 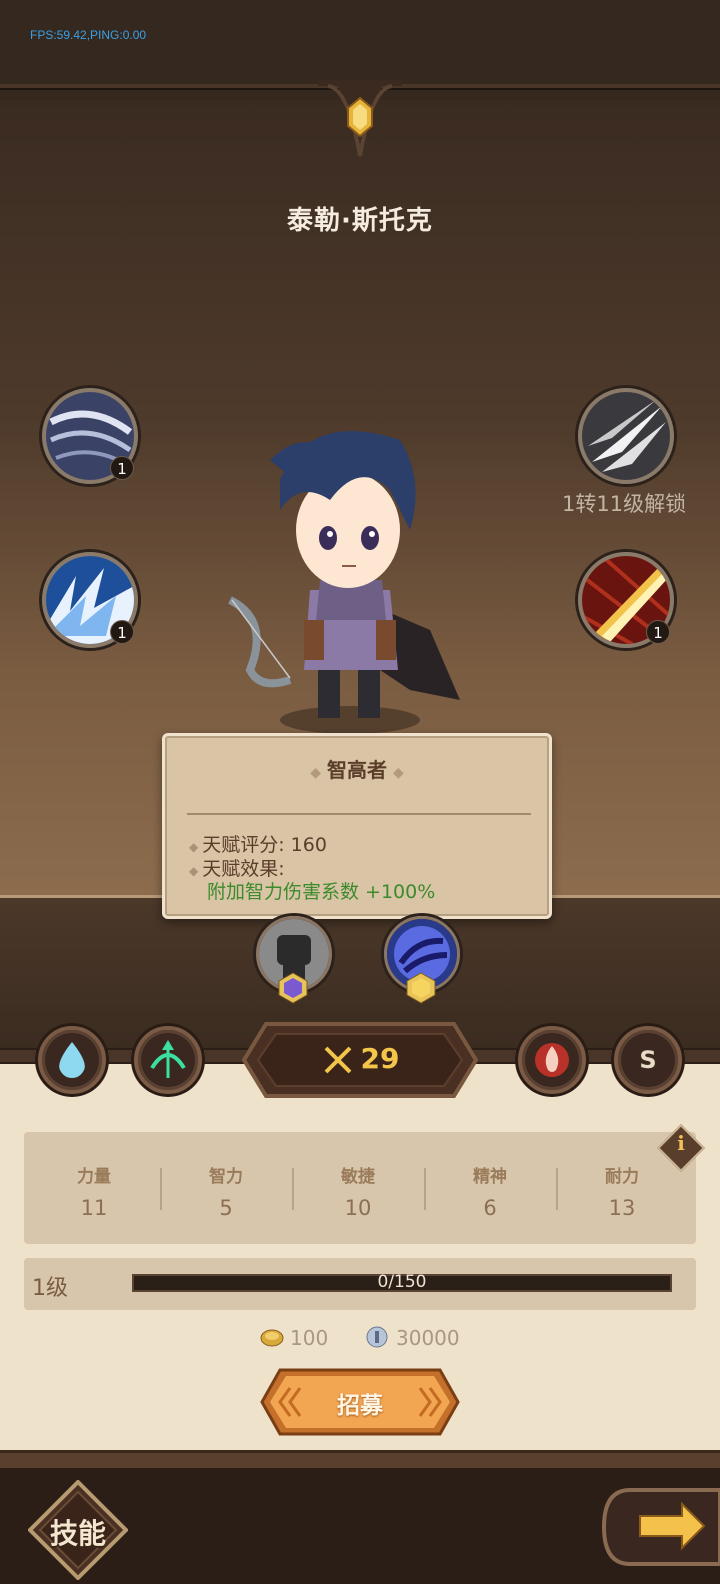 What do you see at coordinates (624, 504) in the screenshot?
I see `skill-unlock-requirement: 1转11级解锁` at bounding box center [624, 504].